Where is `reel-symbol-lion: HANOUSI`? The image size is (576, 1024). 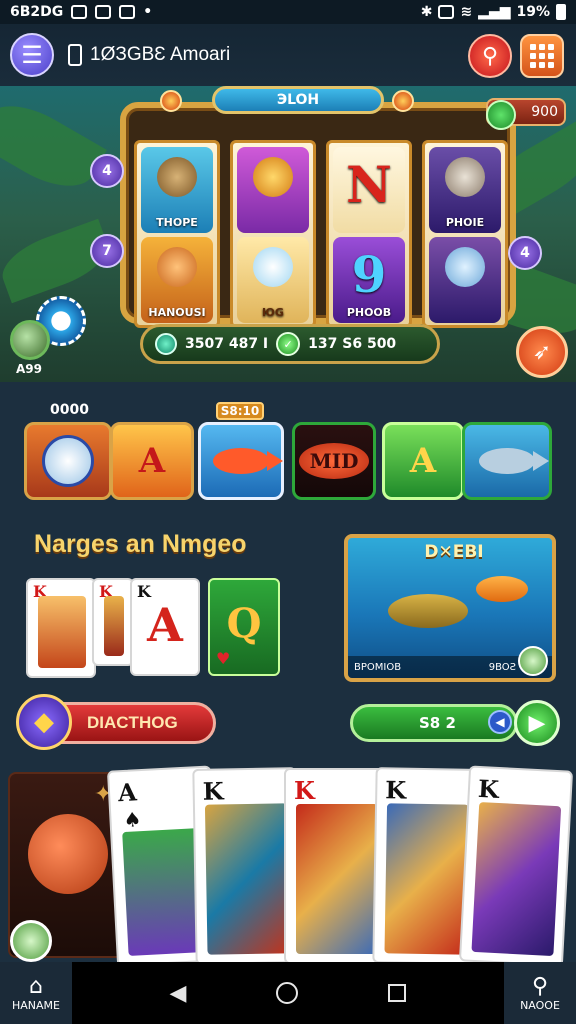 reel-symbol-lion: HANOUSI is located at coordinates (177, 280).